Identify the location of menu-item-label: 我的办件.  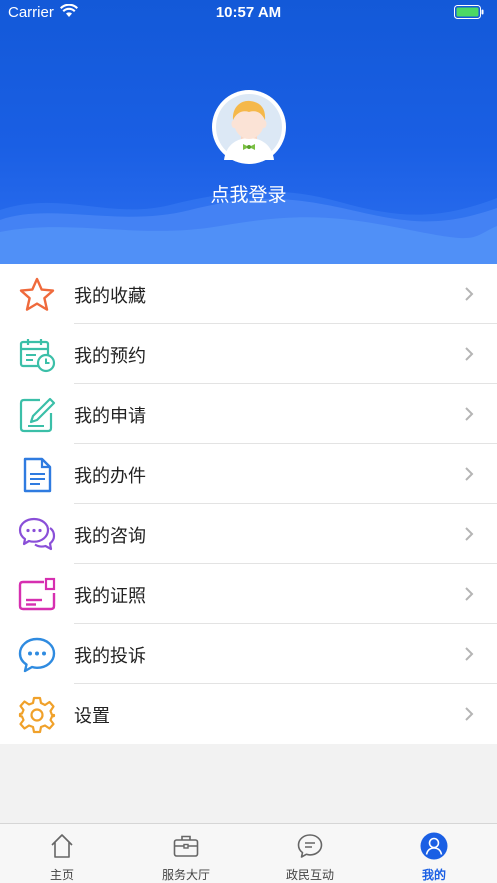
(110, 476).